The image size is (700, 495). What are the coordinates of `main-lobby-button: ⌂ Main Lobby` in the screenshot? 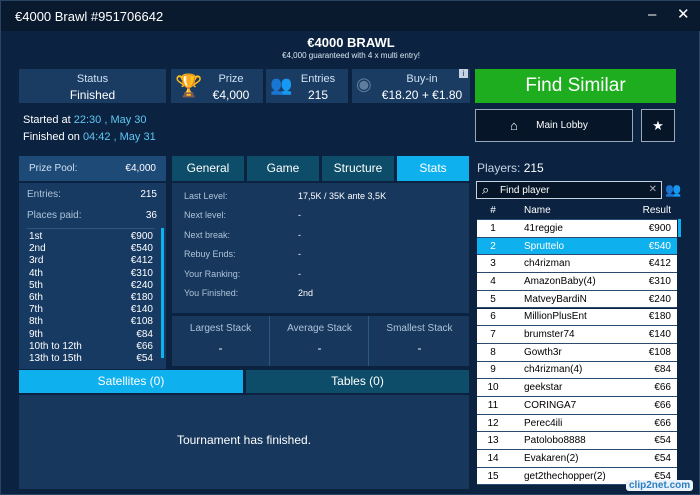 It's located at (554, 125).